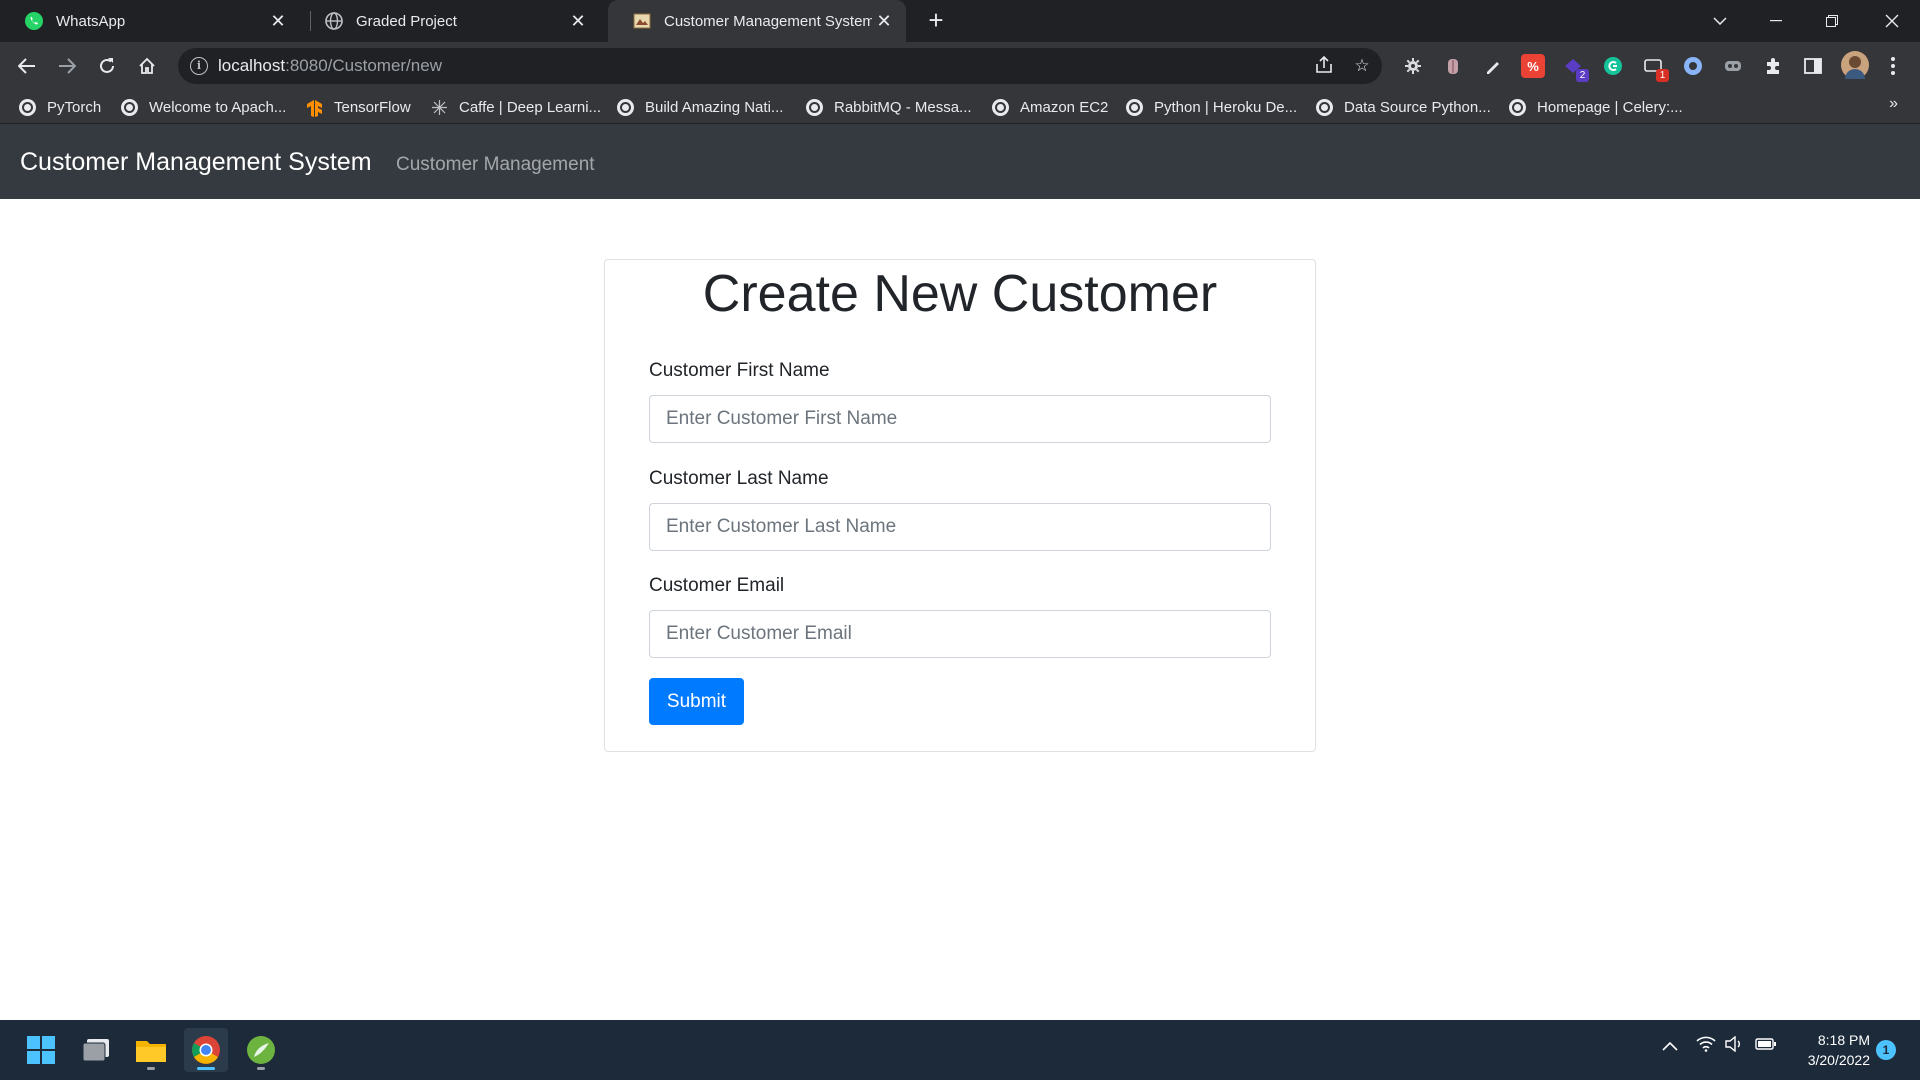 The width and height of the screenshot is (1920, 1080). What do you see at coordinates (41, 1050) in the screenshot?
I see `start-windows-icon` at bounding box center [41, 1050].